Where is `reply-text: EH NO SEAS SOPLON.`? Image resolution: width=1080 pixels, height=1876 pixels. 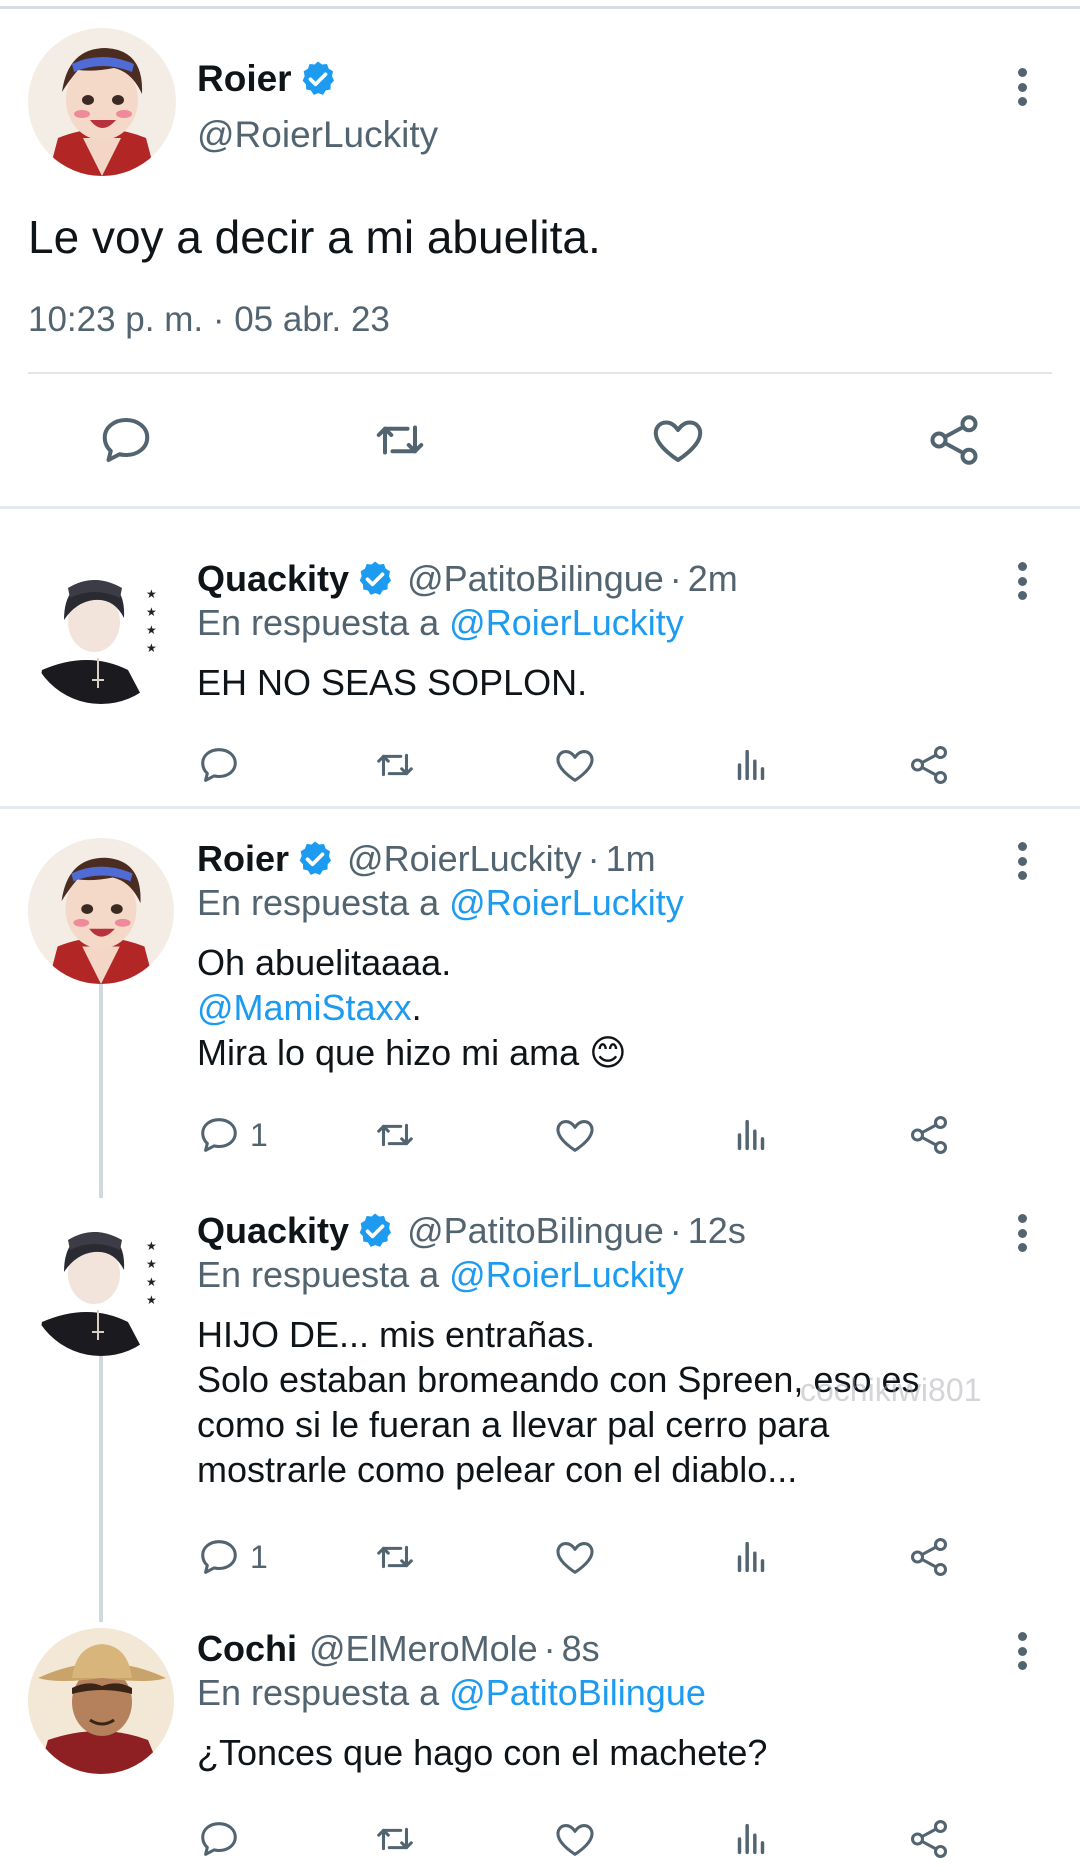 reply-text: EH NO SEAS SOPLON. is located at coordinates (392, 682).